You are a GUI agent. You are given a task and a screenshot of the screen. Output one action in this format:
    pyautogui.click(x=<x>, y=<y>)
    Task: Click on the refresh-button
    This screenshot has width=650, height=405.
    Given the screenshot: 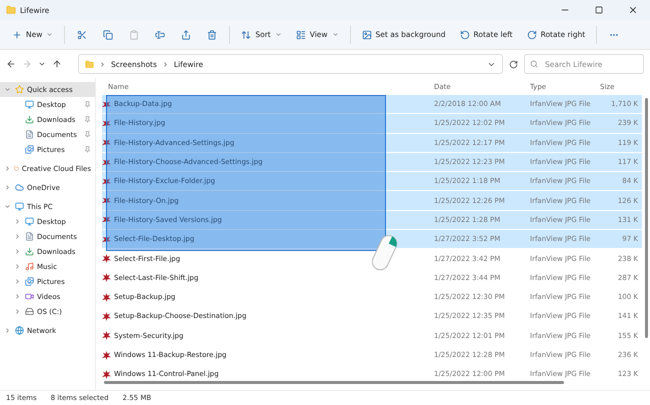 What is the action you would take?
    pyautogui.click(x=513, y=64)
    